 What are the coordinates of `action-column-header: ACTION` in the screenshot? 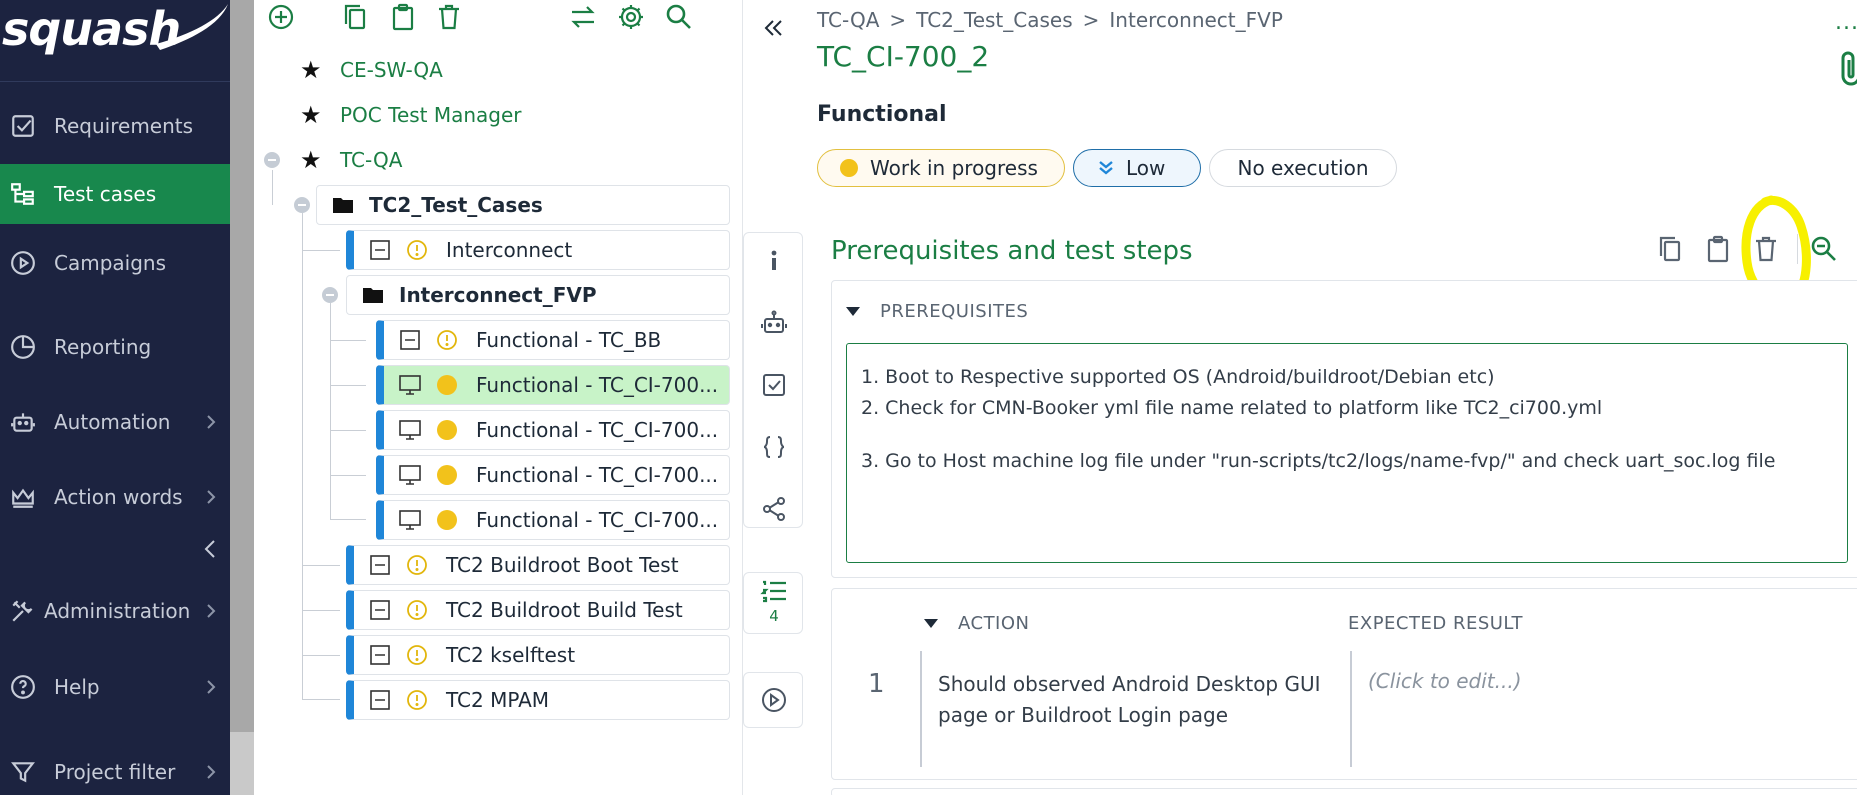 It's located at (977, 623).